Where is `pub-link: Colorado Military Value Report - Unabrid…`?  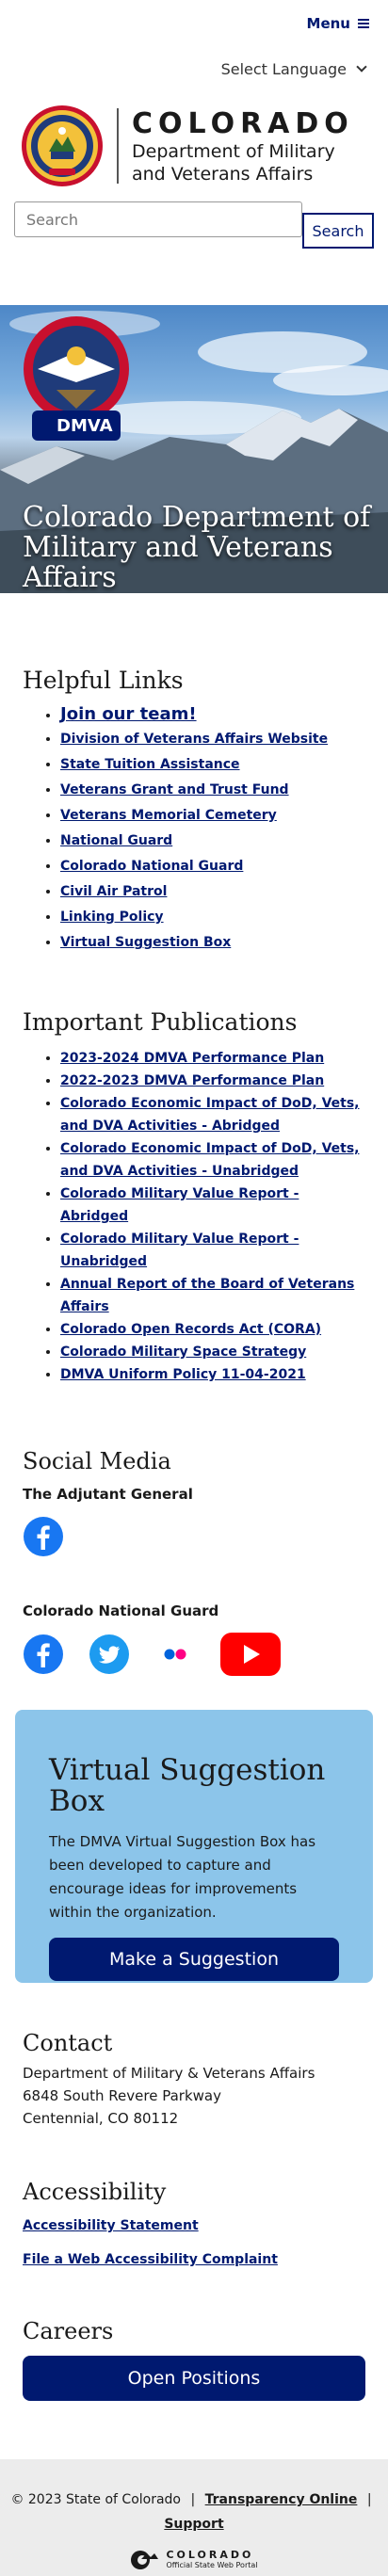 pub-link: Colorado Military Value Report - Unabrid… is located at coordinates (179, 1250).